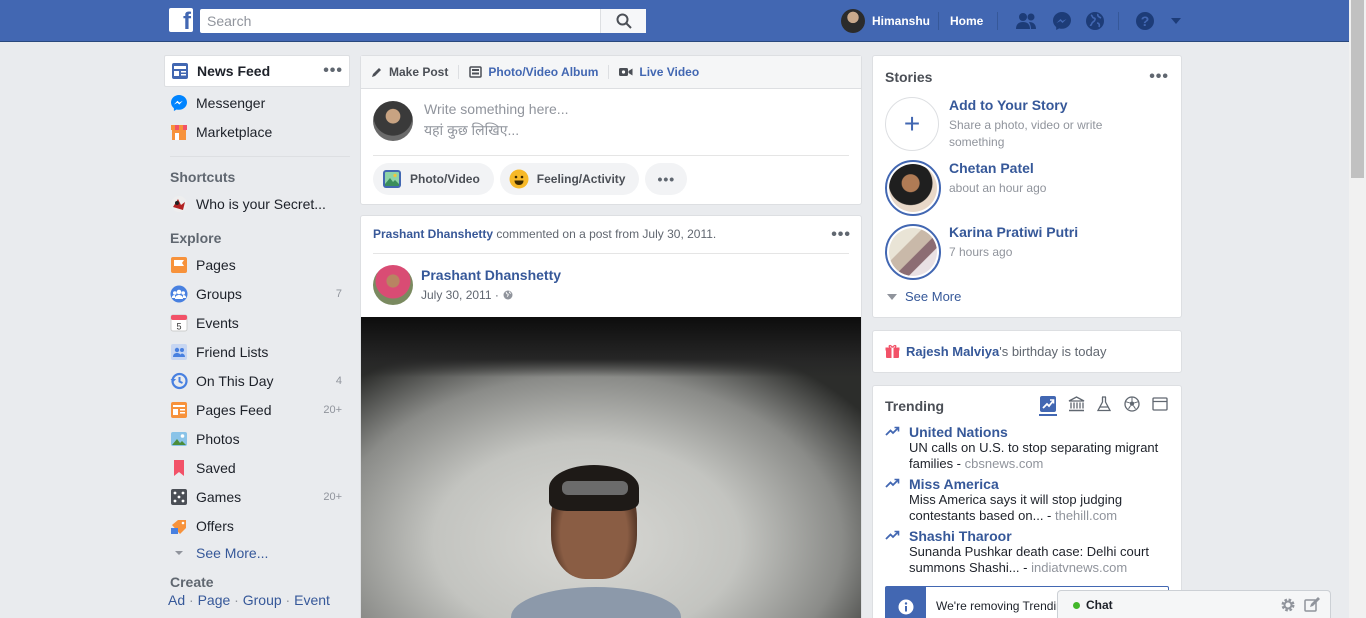 This screenshot has width=1366, height=618. Describe the element at coordinates (257, 293) in the screenshot. I see `sidebar-item-groups: Groups 7` at that location.